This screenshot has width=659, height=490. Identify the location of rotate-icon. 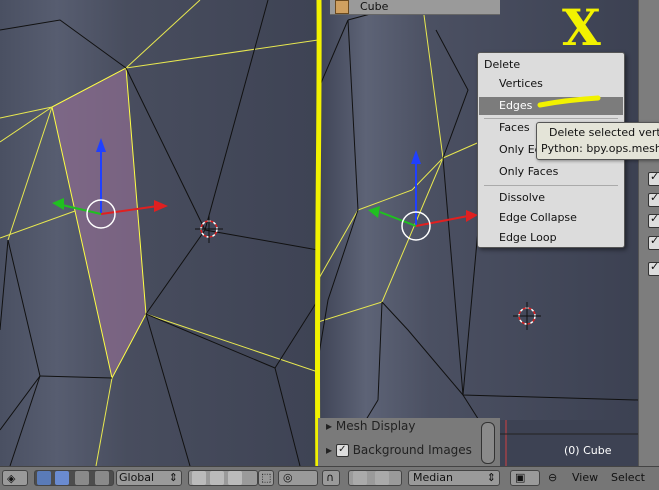
(82, 478).